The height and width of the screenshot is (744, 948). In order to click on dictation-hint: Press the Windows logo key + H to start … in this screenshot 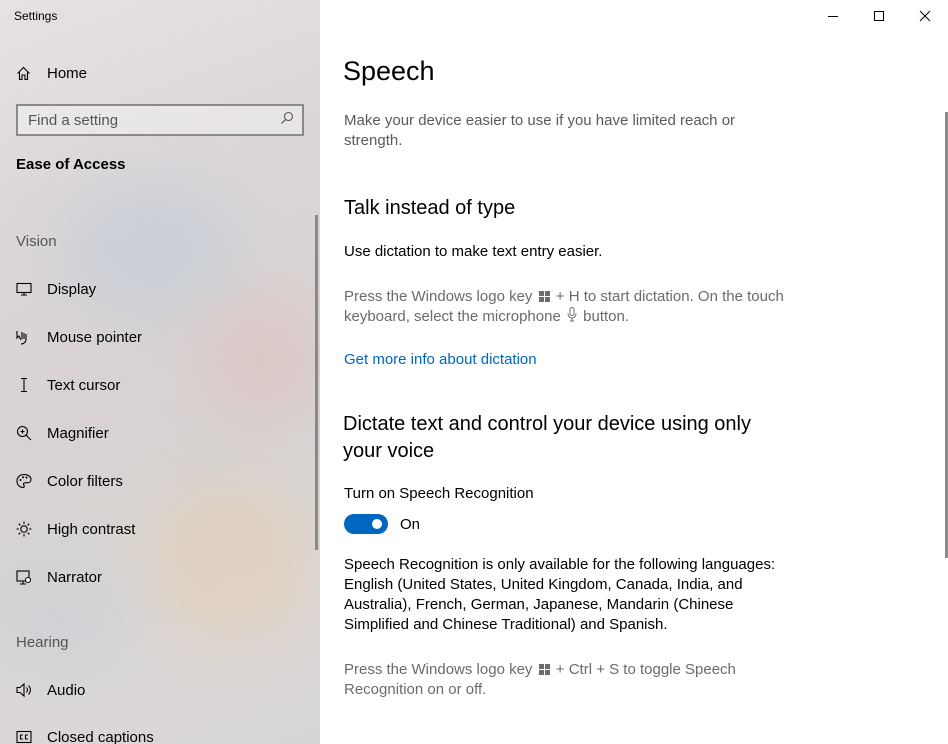, I will do `click(569, 307)`.